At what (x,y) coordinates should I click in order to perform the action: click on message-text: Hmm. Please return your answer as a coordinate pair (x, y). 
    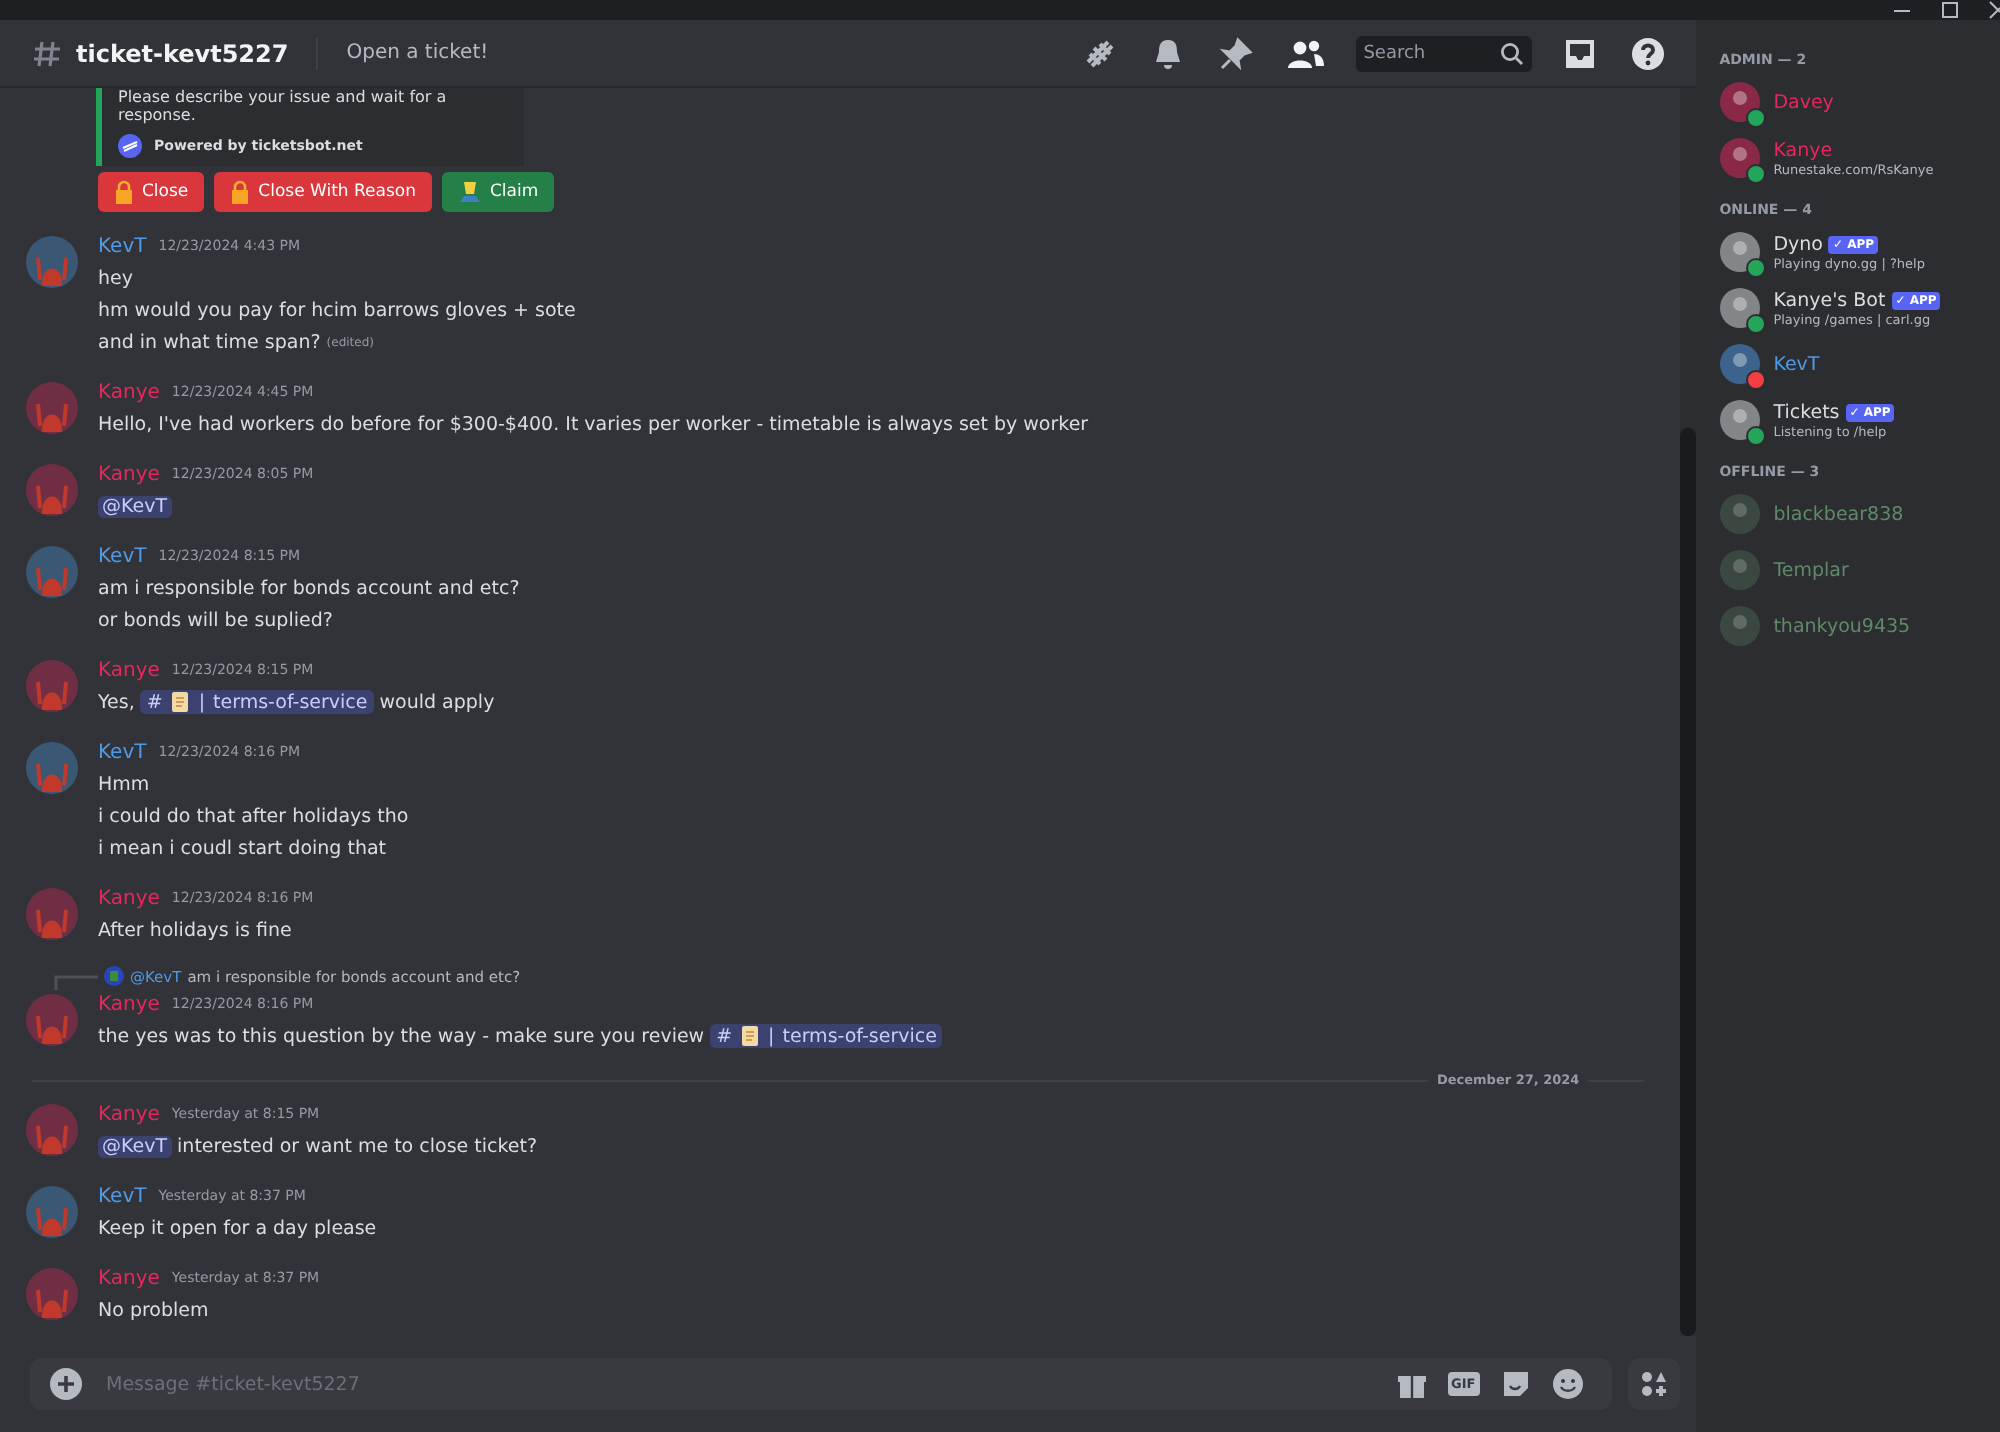
    Looking at the image, I should click on (124, 784).